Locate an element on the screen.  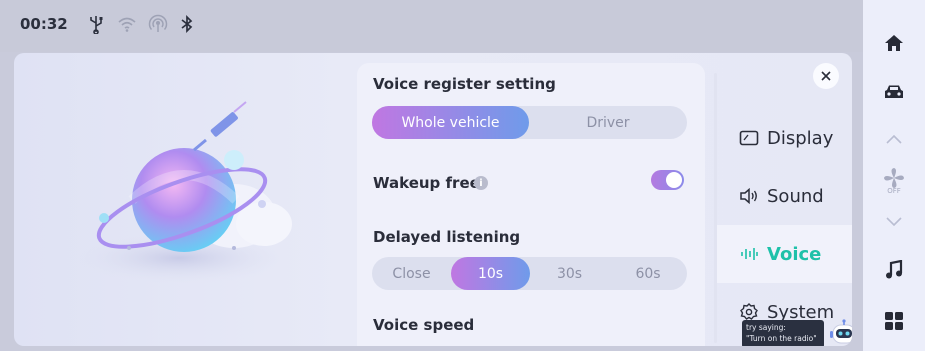
fan-icon is located at coordinates (894, 178).